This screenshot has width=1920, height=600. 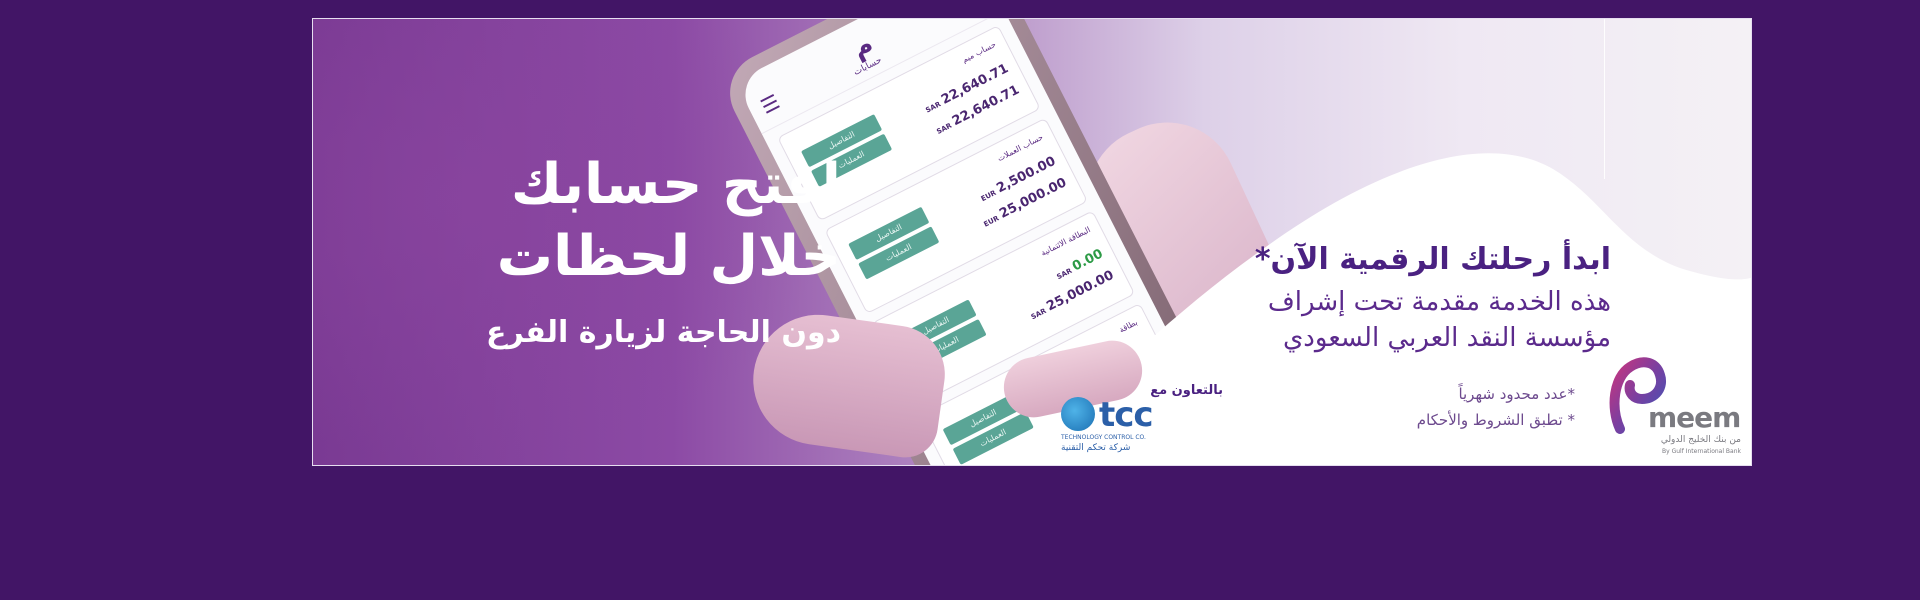 I want to click on tcc-english-name: TECHNOLOGY CONTROL CO., so click(x=1103, y=437).